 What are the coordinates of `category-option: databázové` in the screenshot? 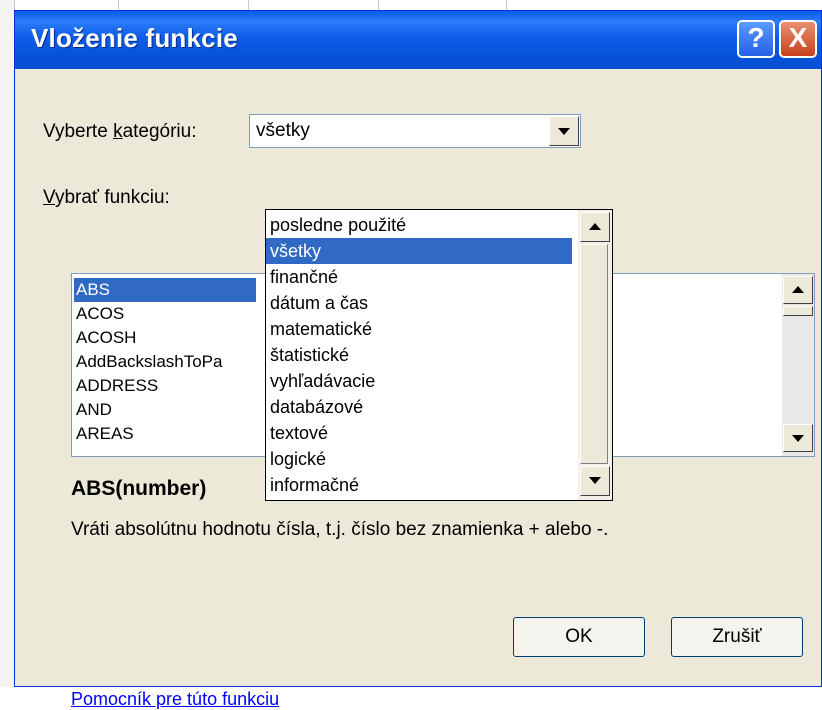 It's located at (419, 407).